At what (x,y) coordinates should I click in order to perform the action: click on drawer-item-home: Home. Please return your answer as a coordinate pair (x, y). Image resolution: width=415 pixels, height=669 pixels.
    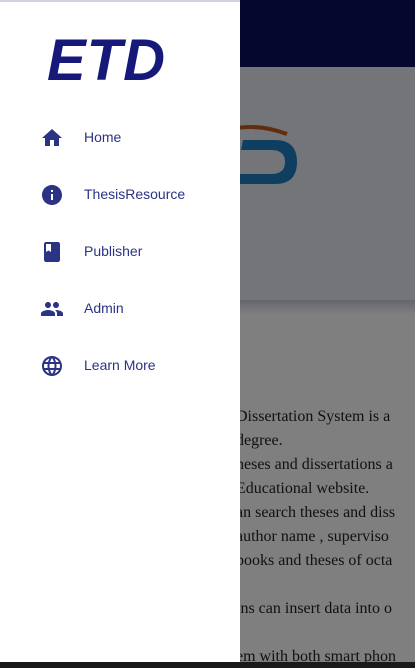
    Looking at the image, I should click on (120, 138).